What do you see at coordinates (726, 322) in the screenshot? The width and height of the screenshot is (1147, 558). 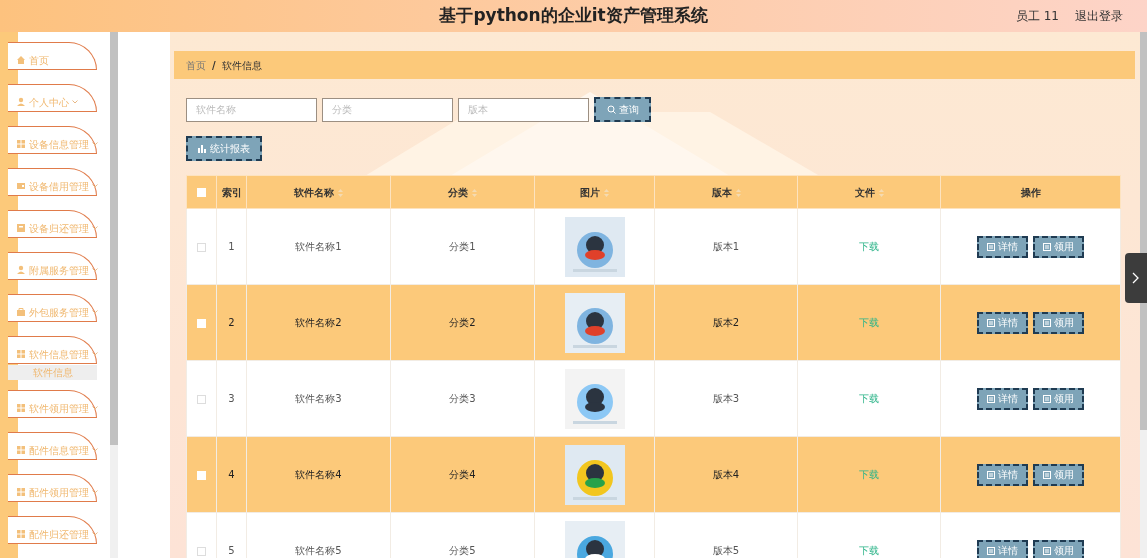 I see `table-cell: 版本2` at bounding box center [726, 322].